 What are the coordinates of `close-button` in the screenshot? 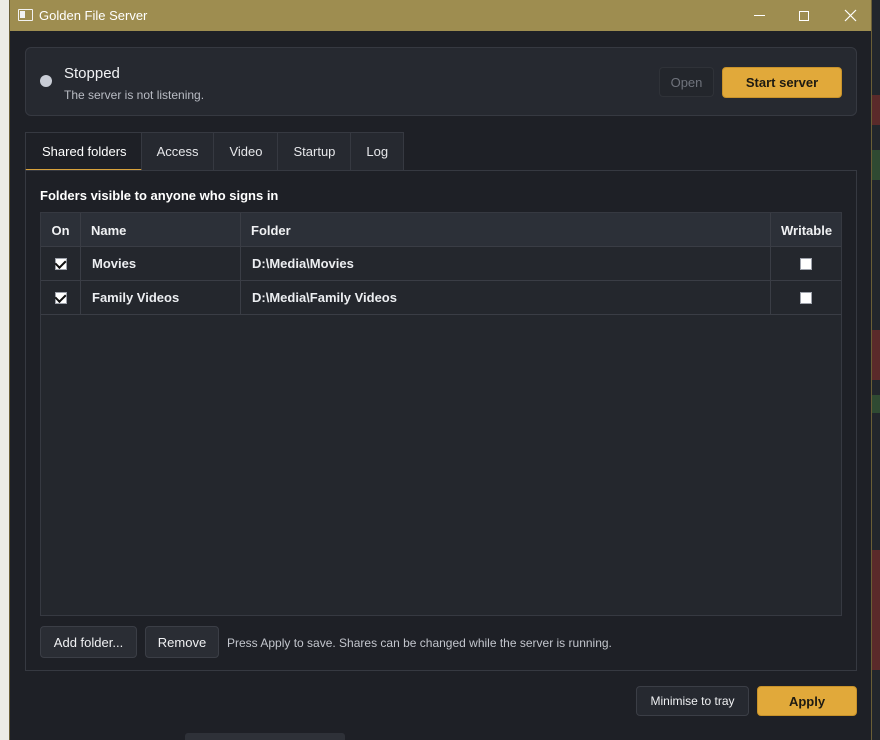 It's located at (850, 15).